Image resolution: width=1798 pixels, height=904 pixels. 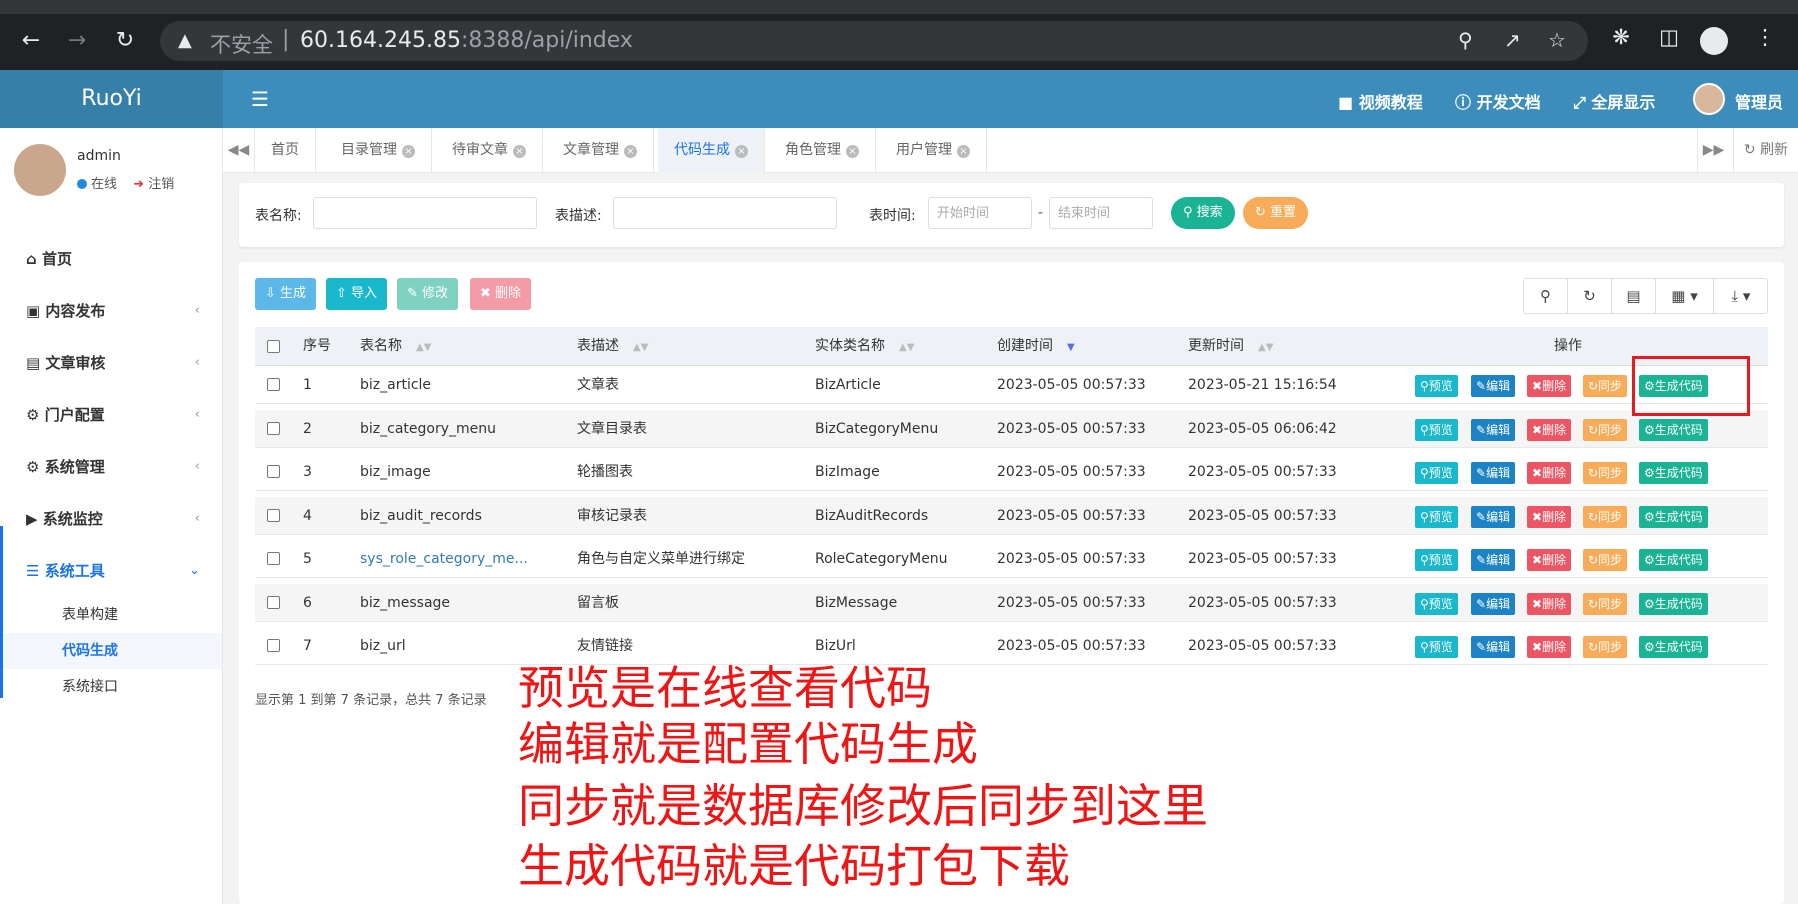 What do you see at coordinates (111, 519) in the screenshot?
I see `sidebar-item-system-monitor: ▶ 系统监控 ‹` at bounding box center [111, 519].